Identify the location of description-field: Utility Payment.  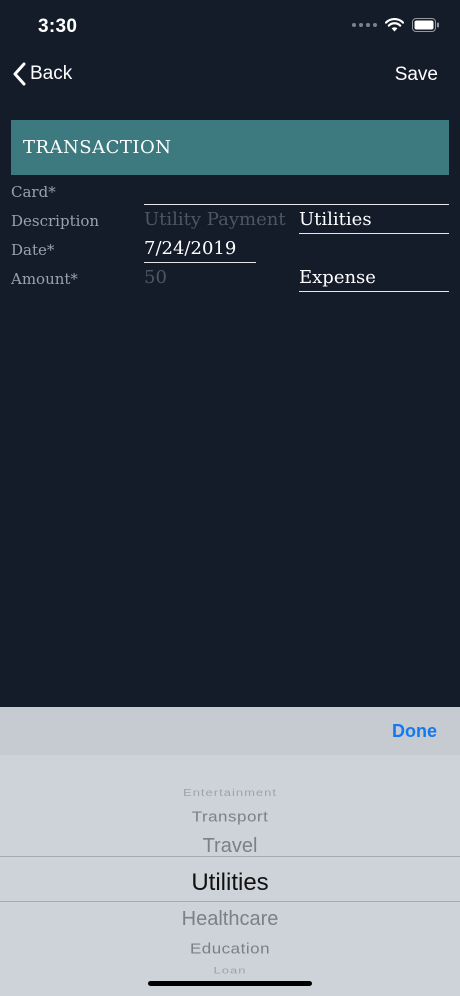
(217, 220).